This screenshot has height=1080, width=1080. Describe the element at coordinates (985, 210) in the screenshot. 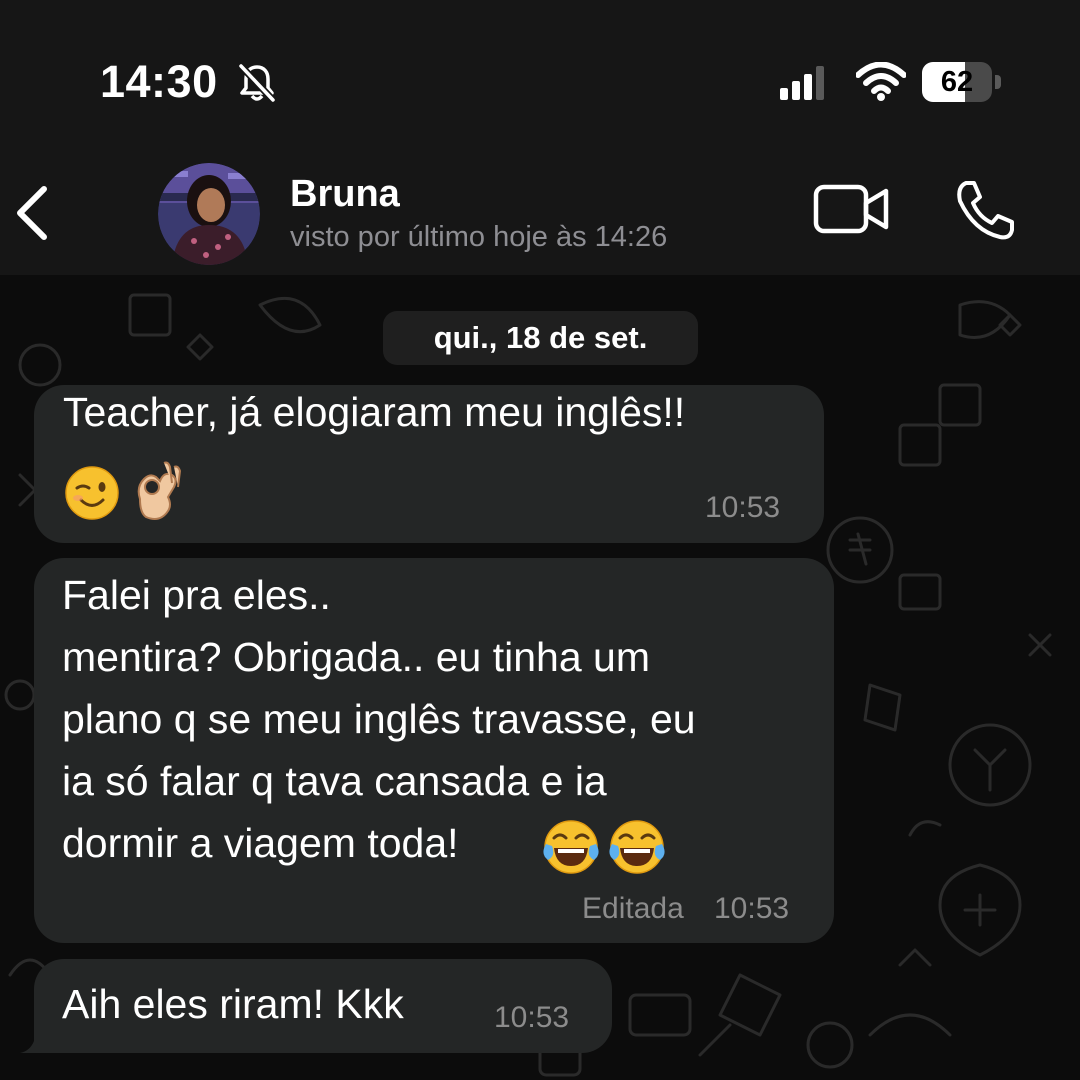

I see `phone-icon` at that location.